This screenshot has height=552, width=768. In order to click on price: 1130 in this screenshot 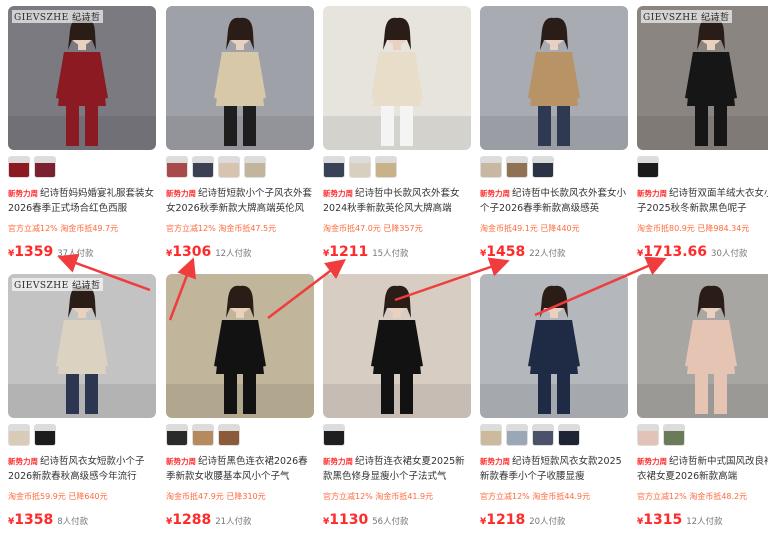, I will do `click(349, 520)`.